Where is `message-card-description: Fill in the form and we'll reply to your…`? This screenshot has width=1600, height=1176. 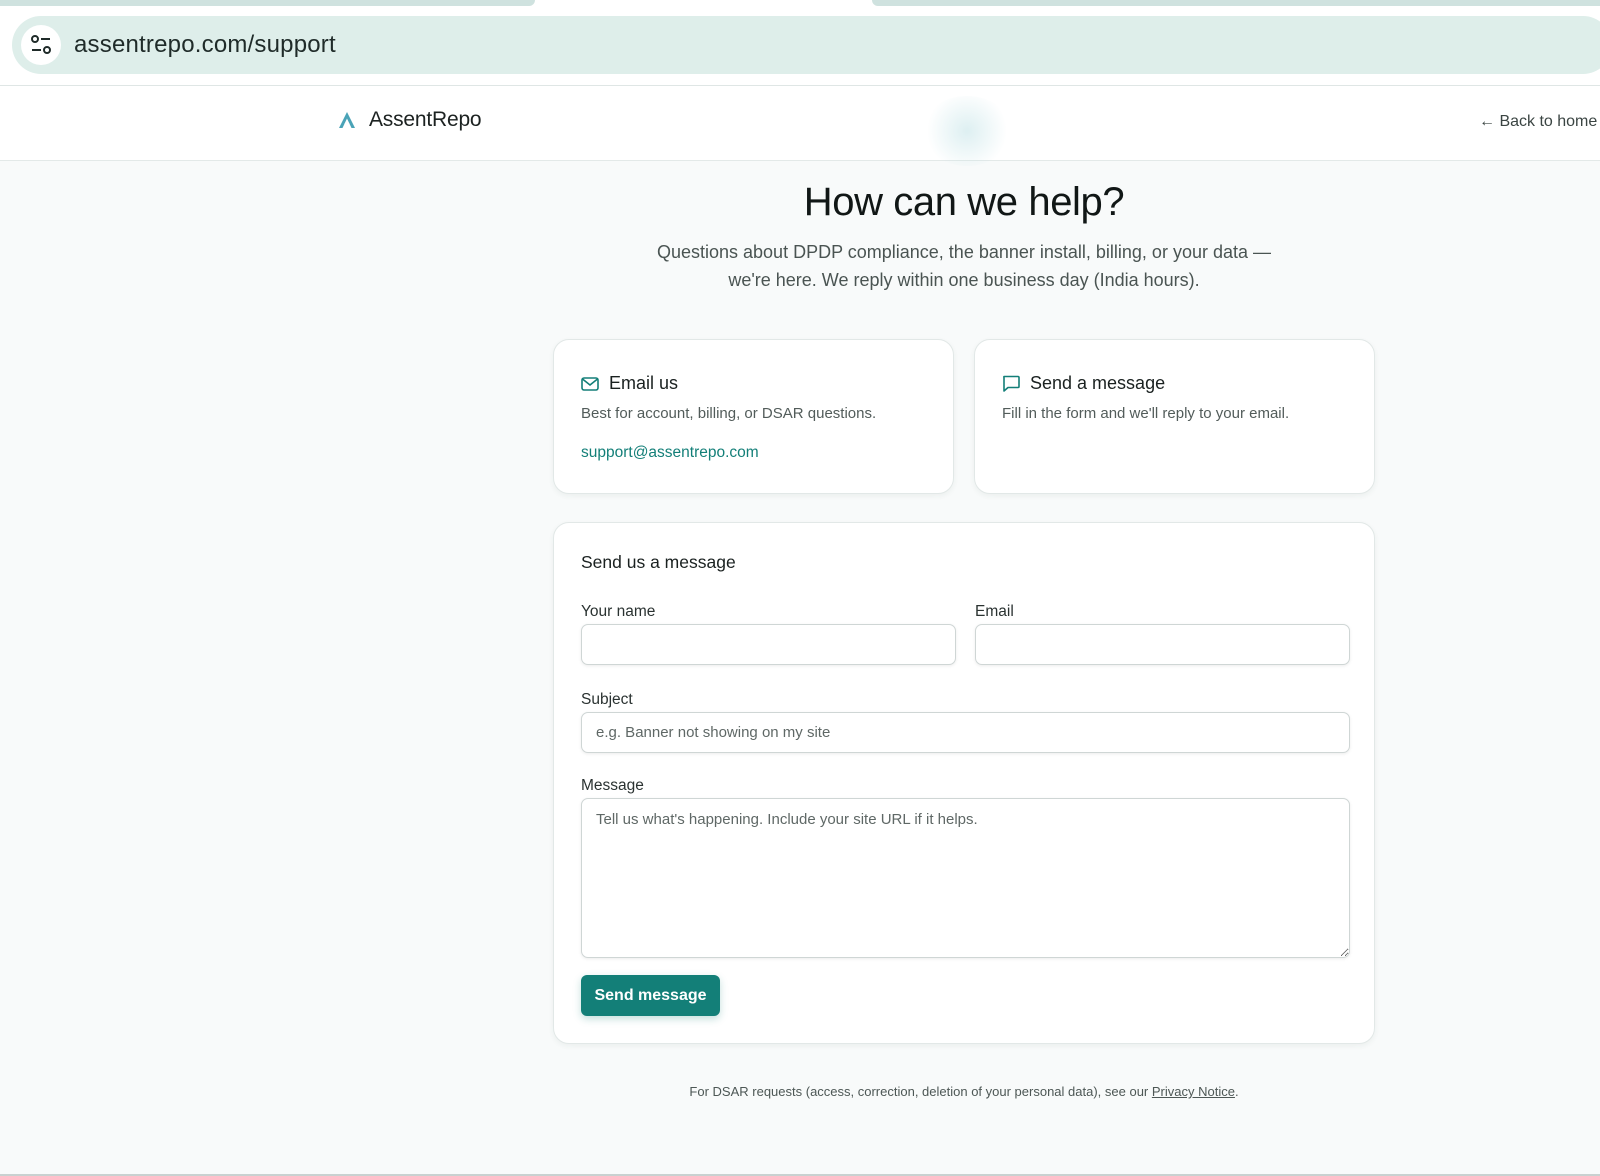
message-card-description: Fill in the form and we'll reply to your… is located at coordinates (1146, 413).